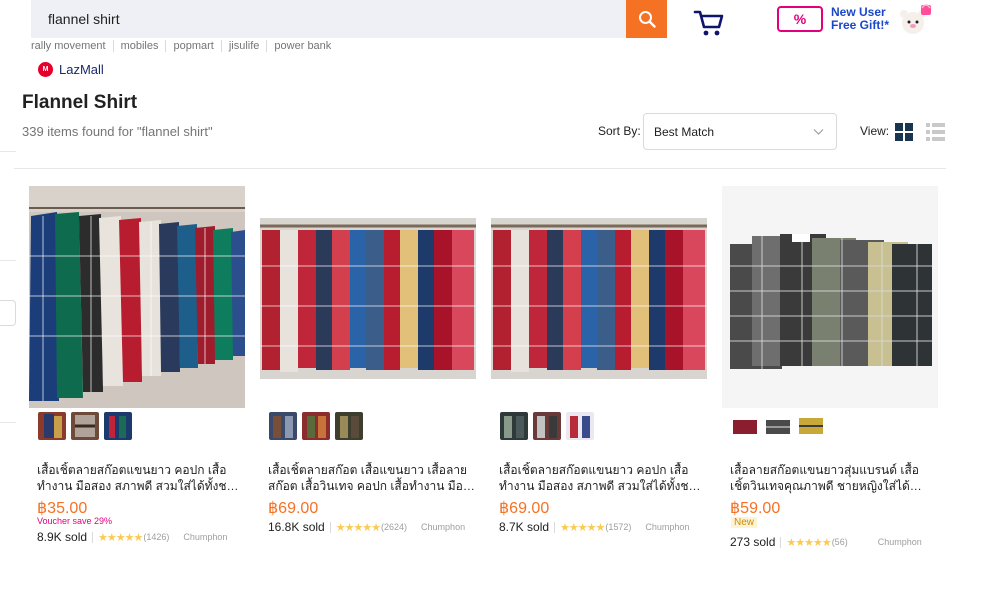 The image size is (990, 600). Describe the element at coordinates (72, 46) in the screenshot. I see `suggestion-keyword: rally movement` at that location.